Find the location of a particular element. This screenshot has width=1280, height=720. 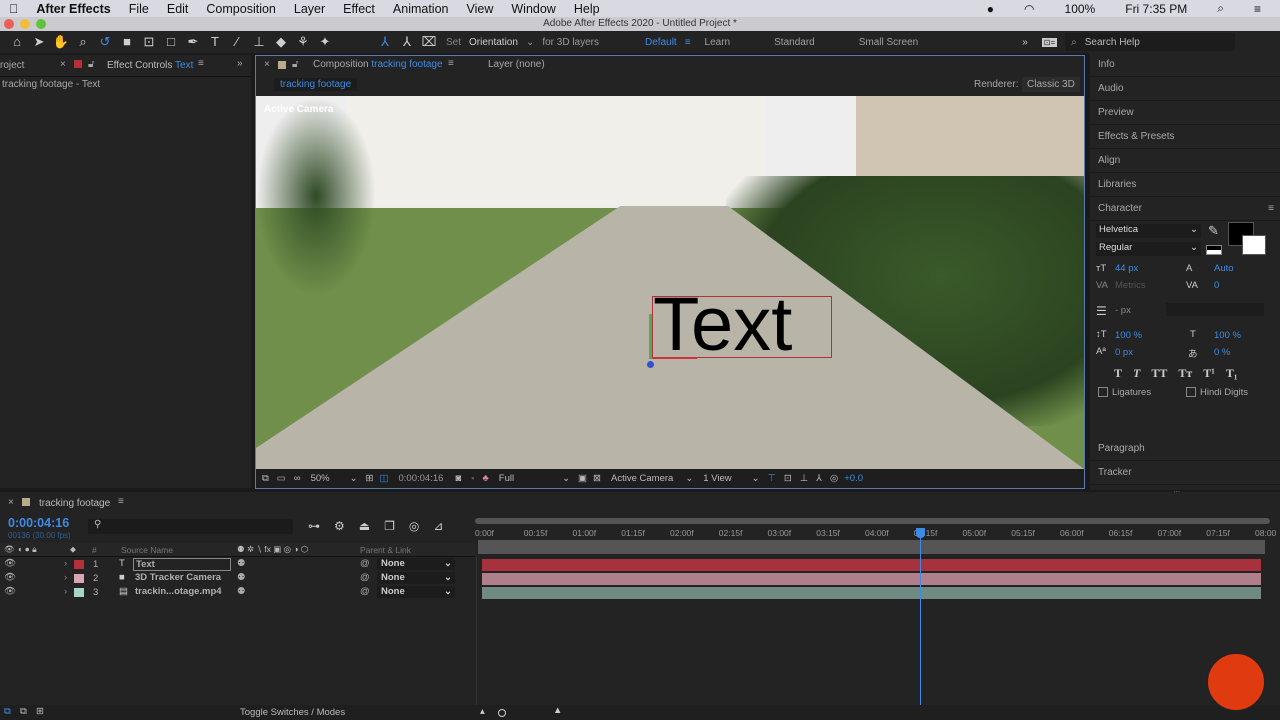

rectangle-tool-icon: □ is located at coordinates (171, 42).